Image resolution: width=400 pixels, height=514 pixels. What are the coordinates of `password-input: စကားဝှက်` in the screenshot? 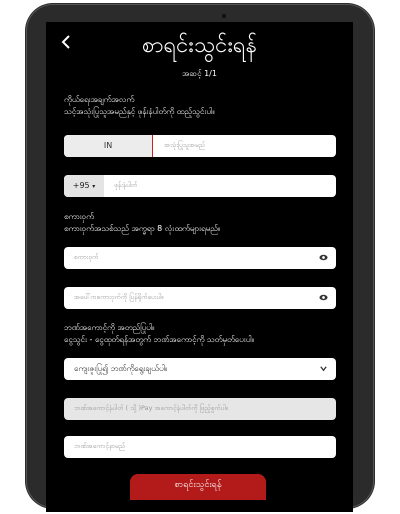 It's located at (86, 258).